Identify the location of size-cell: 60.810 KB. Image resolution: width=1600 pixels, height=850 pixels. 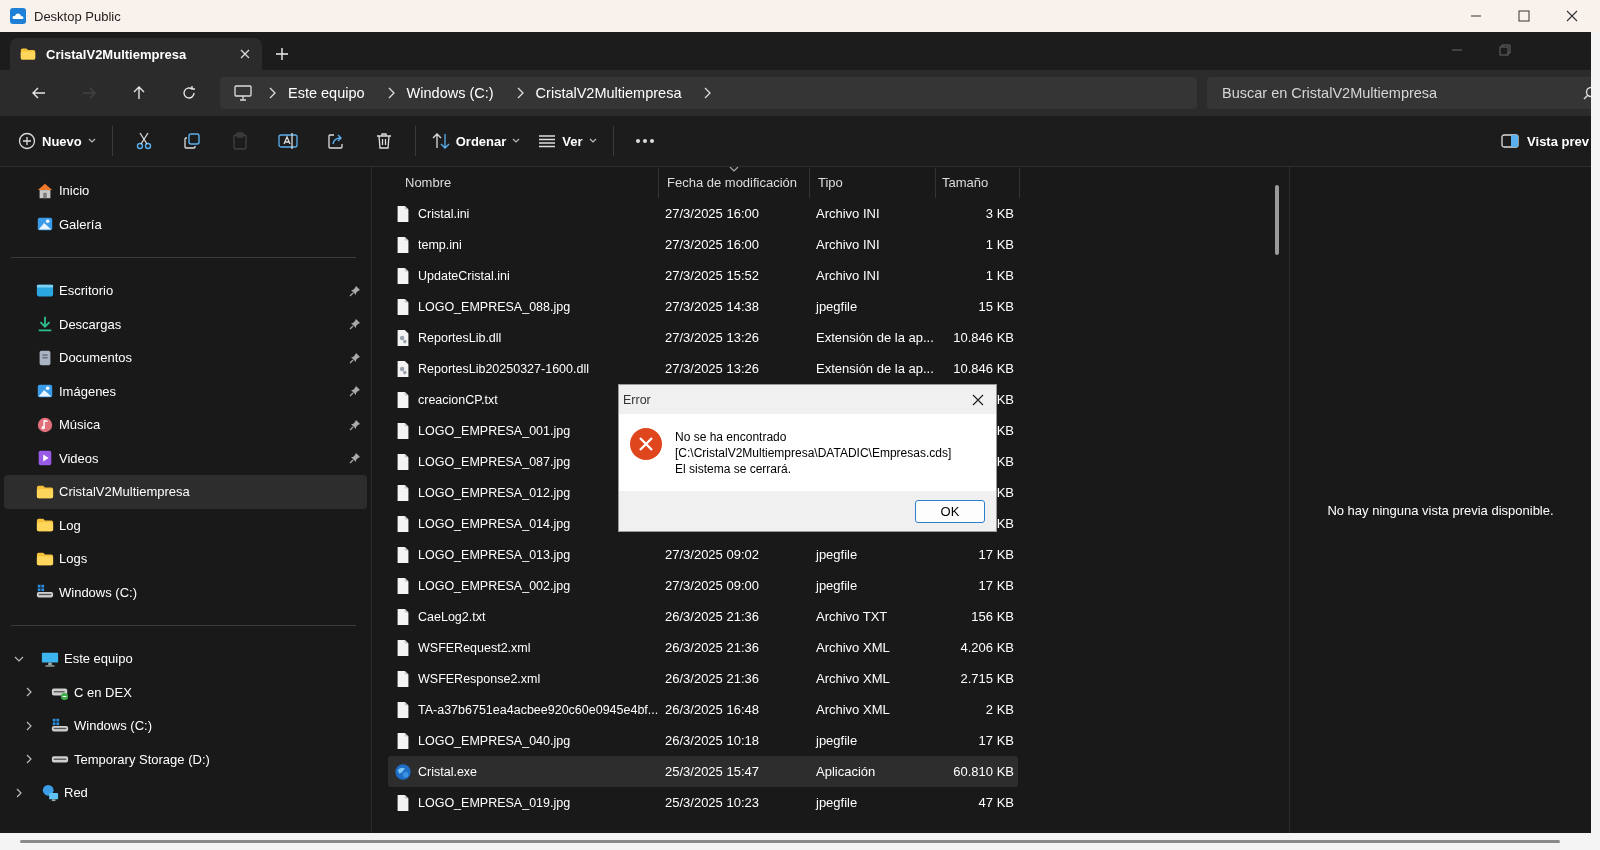
(983, 771).